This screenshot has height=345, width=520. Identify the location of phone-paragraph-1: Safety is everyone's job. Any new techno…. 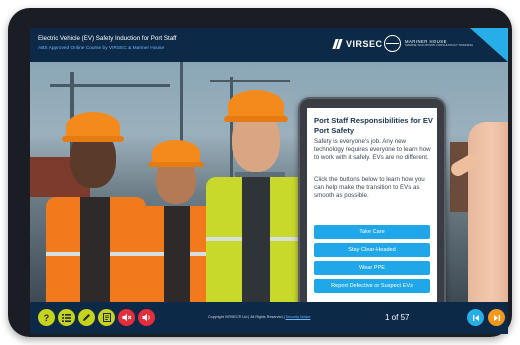
(372, 149).